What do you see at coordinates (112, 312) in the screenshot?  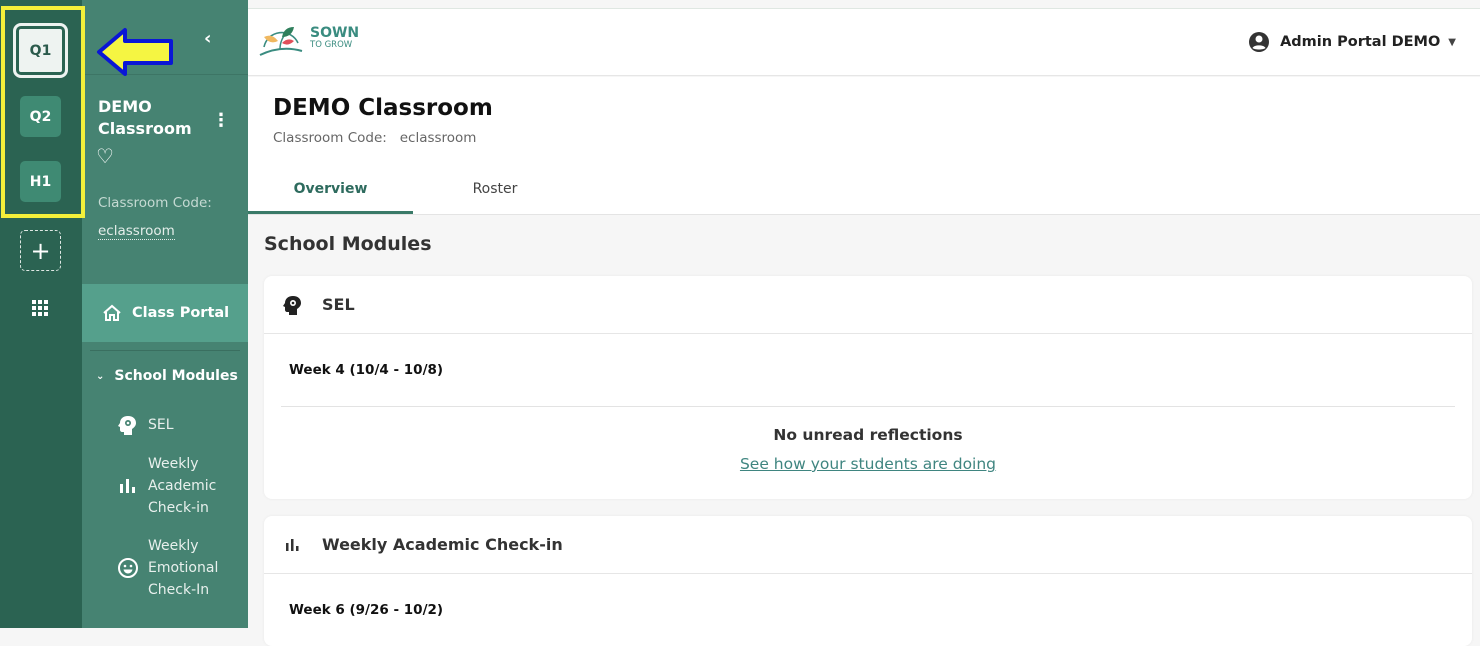 I see `home-icon` at bounding box center [112, 312].